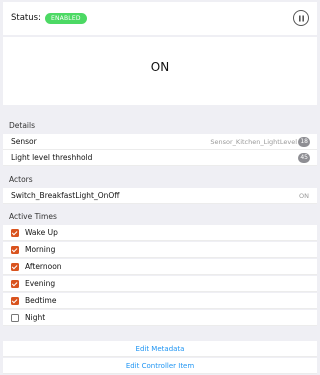 The height and width of the screenshot is (375, 320). What do you see at coordinates (52, 157) in the screenshot?
I see `row-label: Light level threshhold` at bounding box center [52, 157].